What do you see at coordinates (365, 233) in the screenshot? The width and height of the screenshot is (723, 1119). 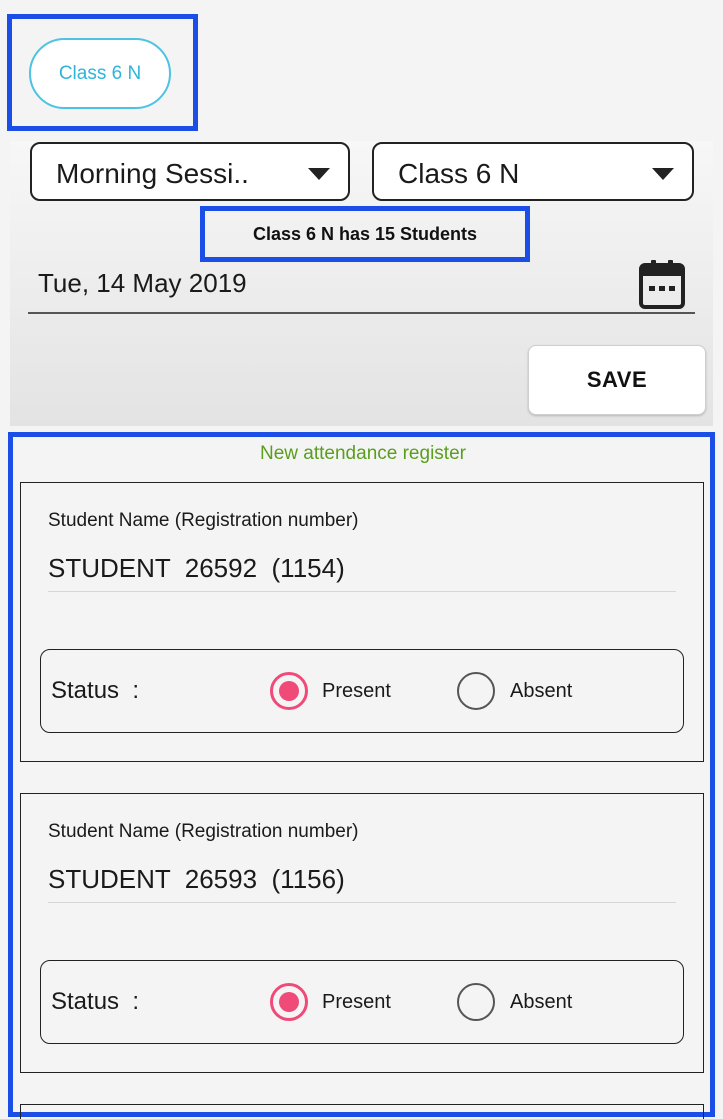 I see `student-count-text: Class 6 N has 15 Students` at bounding box center [365, 233].